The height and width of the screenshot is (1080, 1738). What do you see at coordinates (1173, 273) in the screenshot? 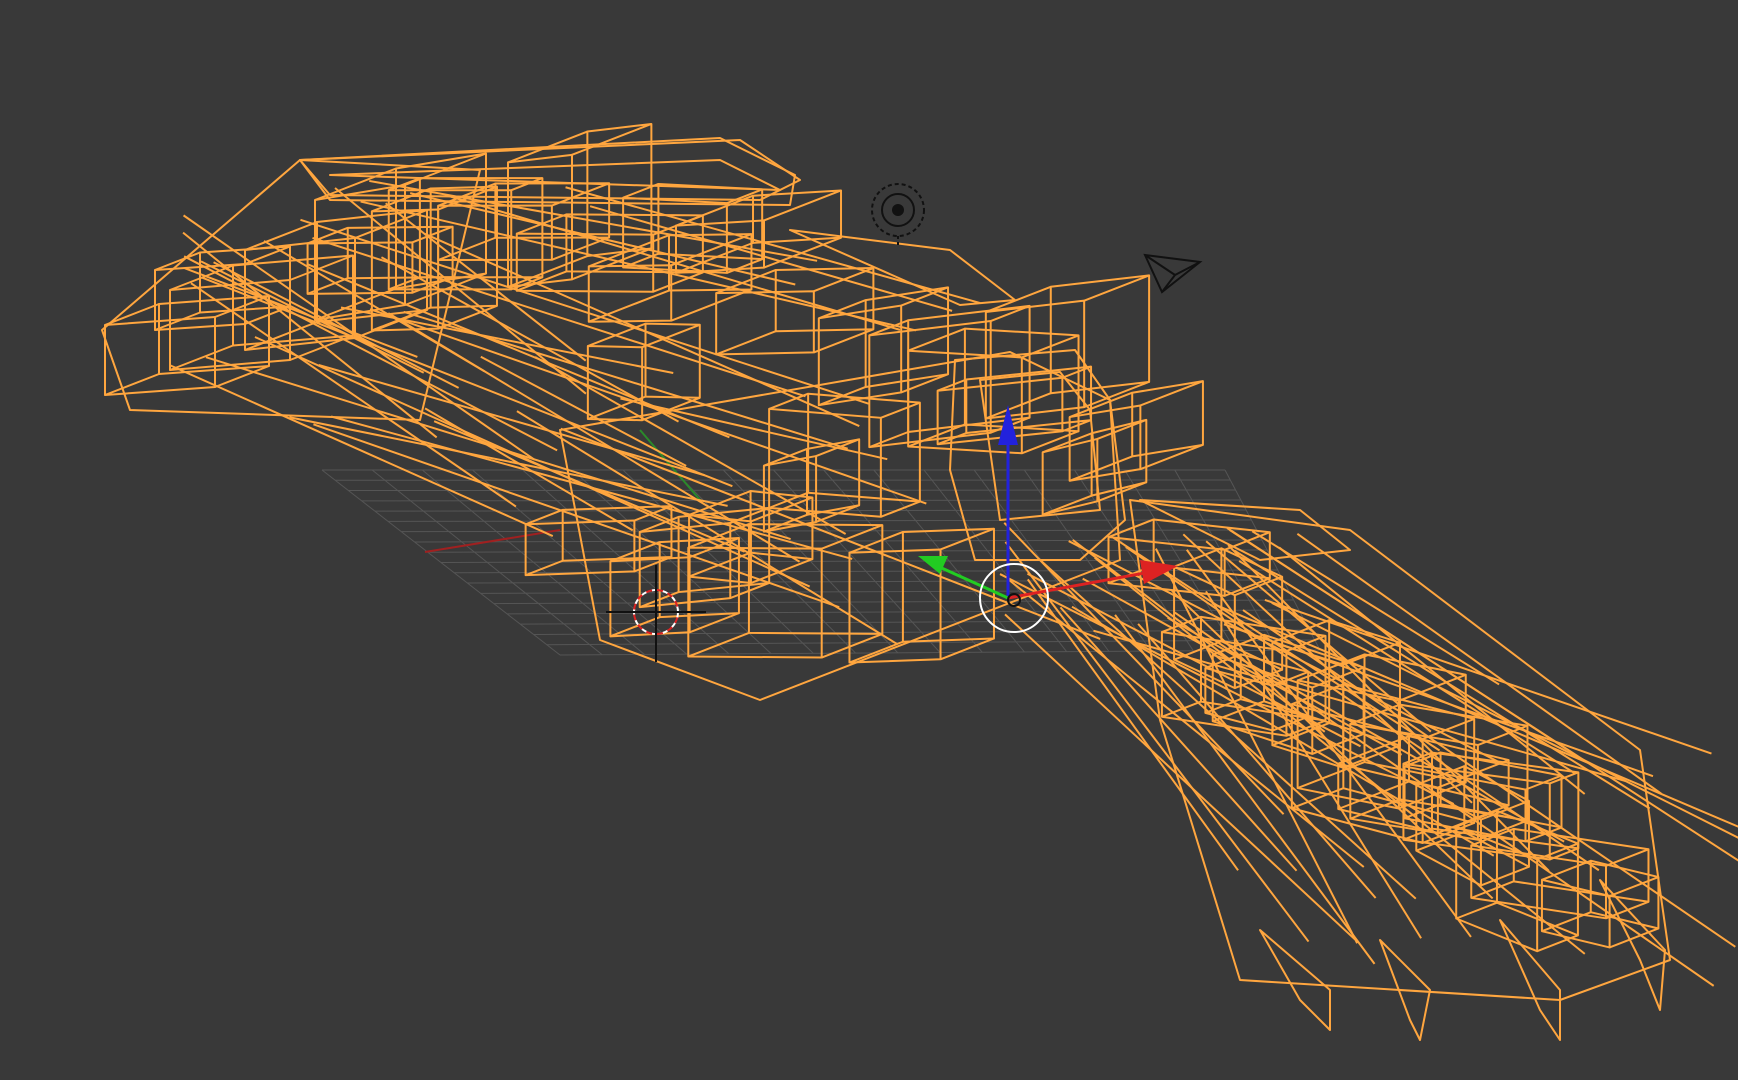
I see `camera-icon` at bounding box center [1173, 273].